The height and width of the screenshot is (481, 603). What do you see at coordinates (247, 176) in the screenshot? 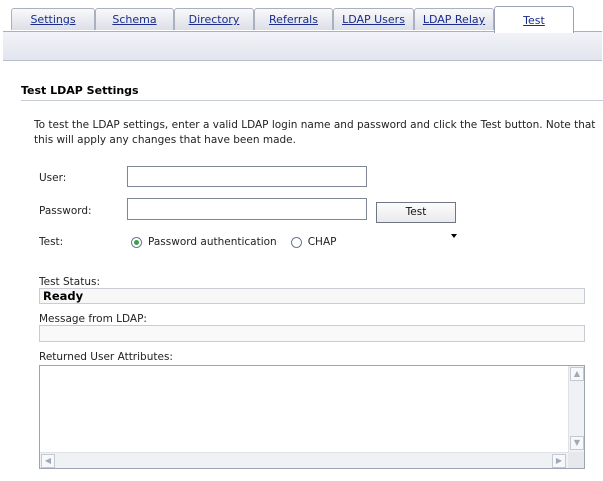
I see `user-input` at bounding box center [247, 176].